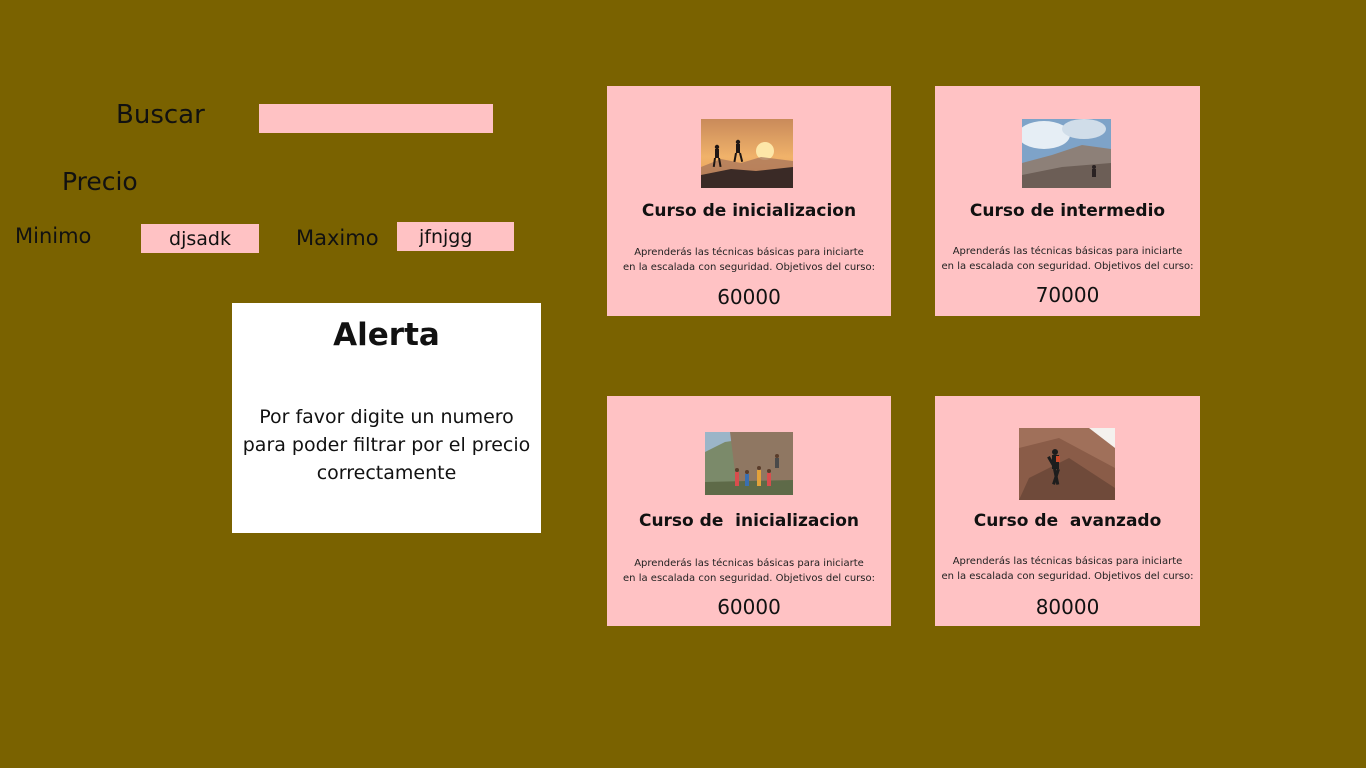 The height and width of the screenshot is (768, 1366). What do you see at coordinates (53, 236) in the screenshot?
I see `min-price-label: Minimo` at bounding box center [53, 236].